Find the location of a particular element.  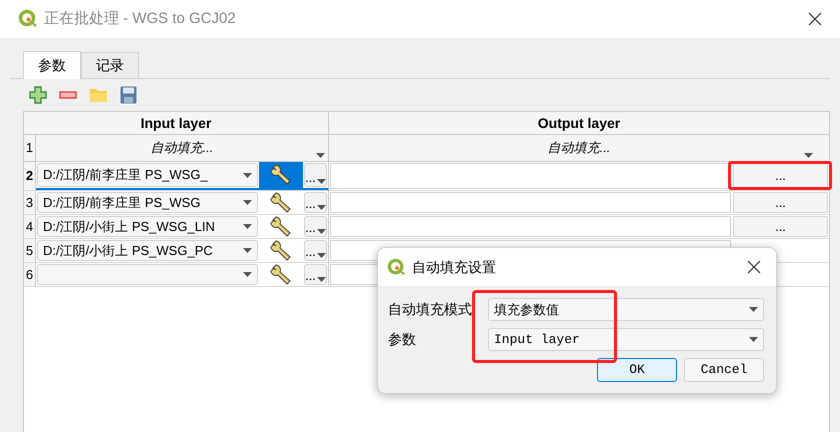

row-number: 6 is located at coordinates (30, 275).